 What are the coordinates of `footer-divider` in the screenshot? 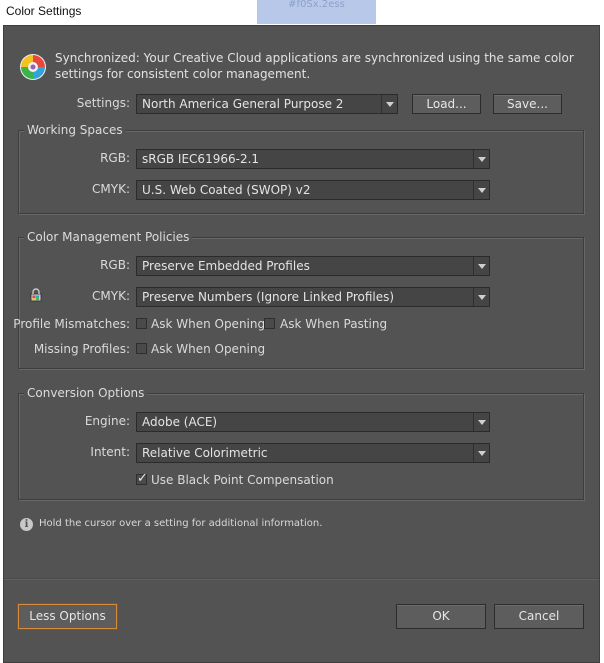 It's located at (301, 579).